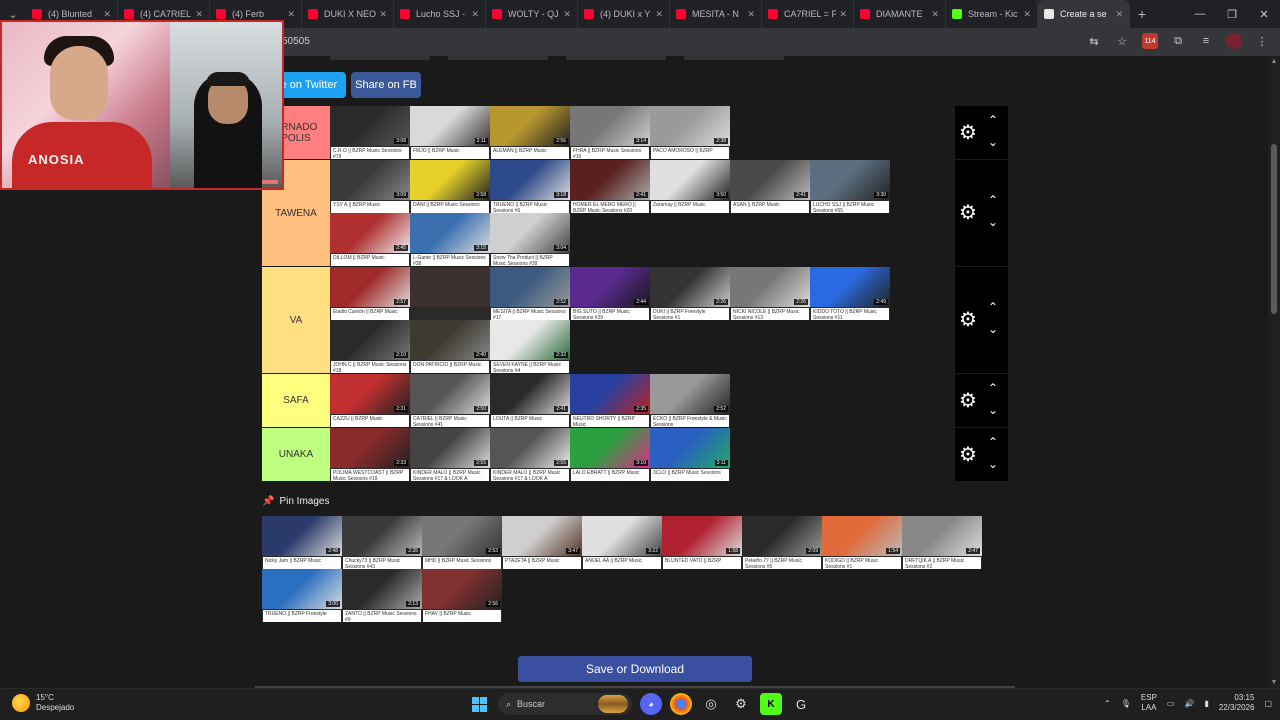 Image resolution: width=1280 pixels, height=720 pixels. I want to click on video-thumbnail: 2:58 DANI || BZRP Music Sessions, so click(450, 186).